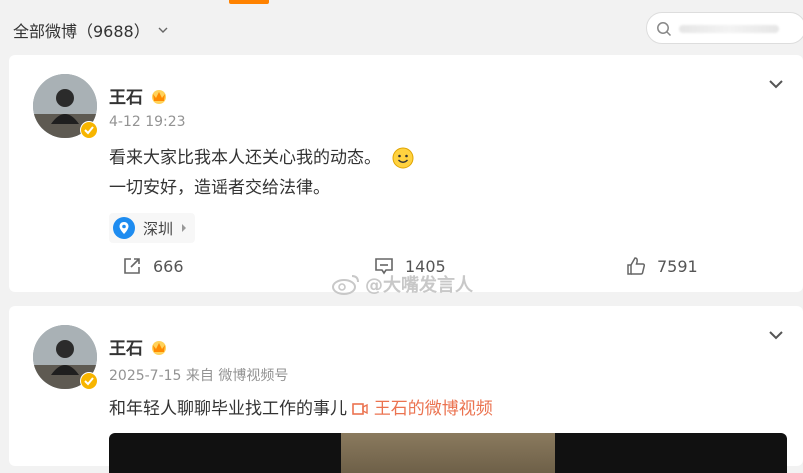 This screenshot has height=473, width=803. I want to click on comment-count: 1405, so click(425, 266).